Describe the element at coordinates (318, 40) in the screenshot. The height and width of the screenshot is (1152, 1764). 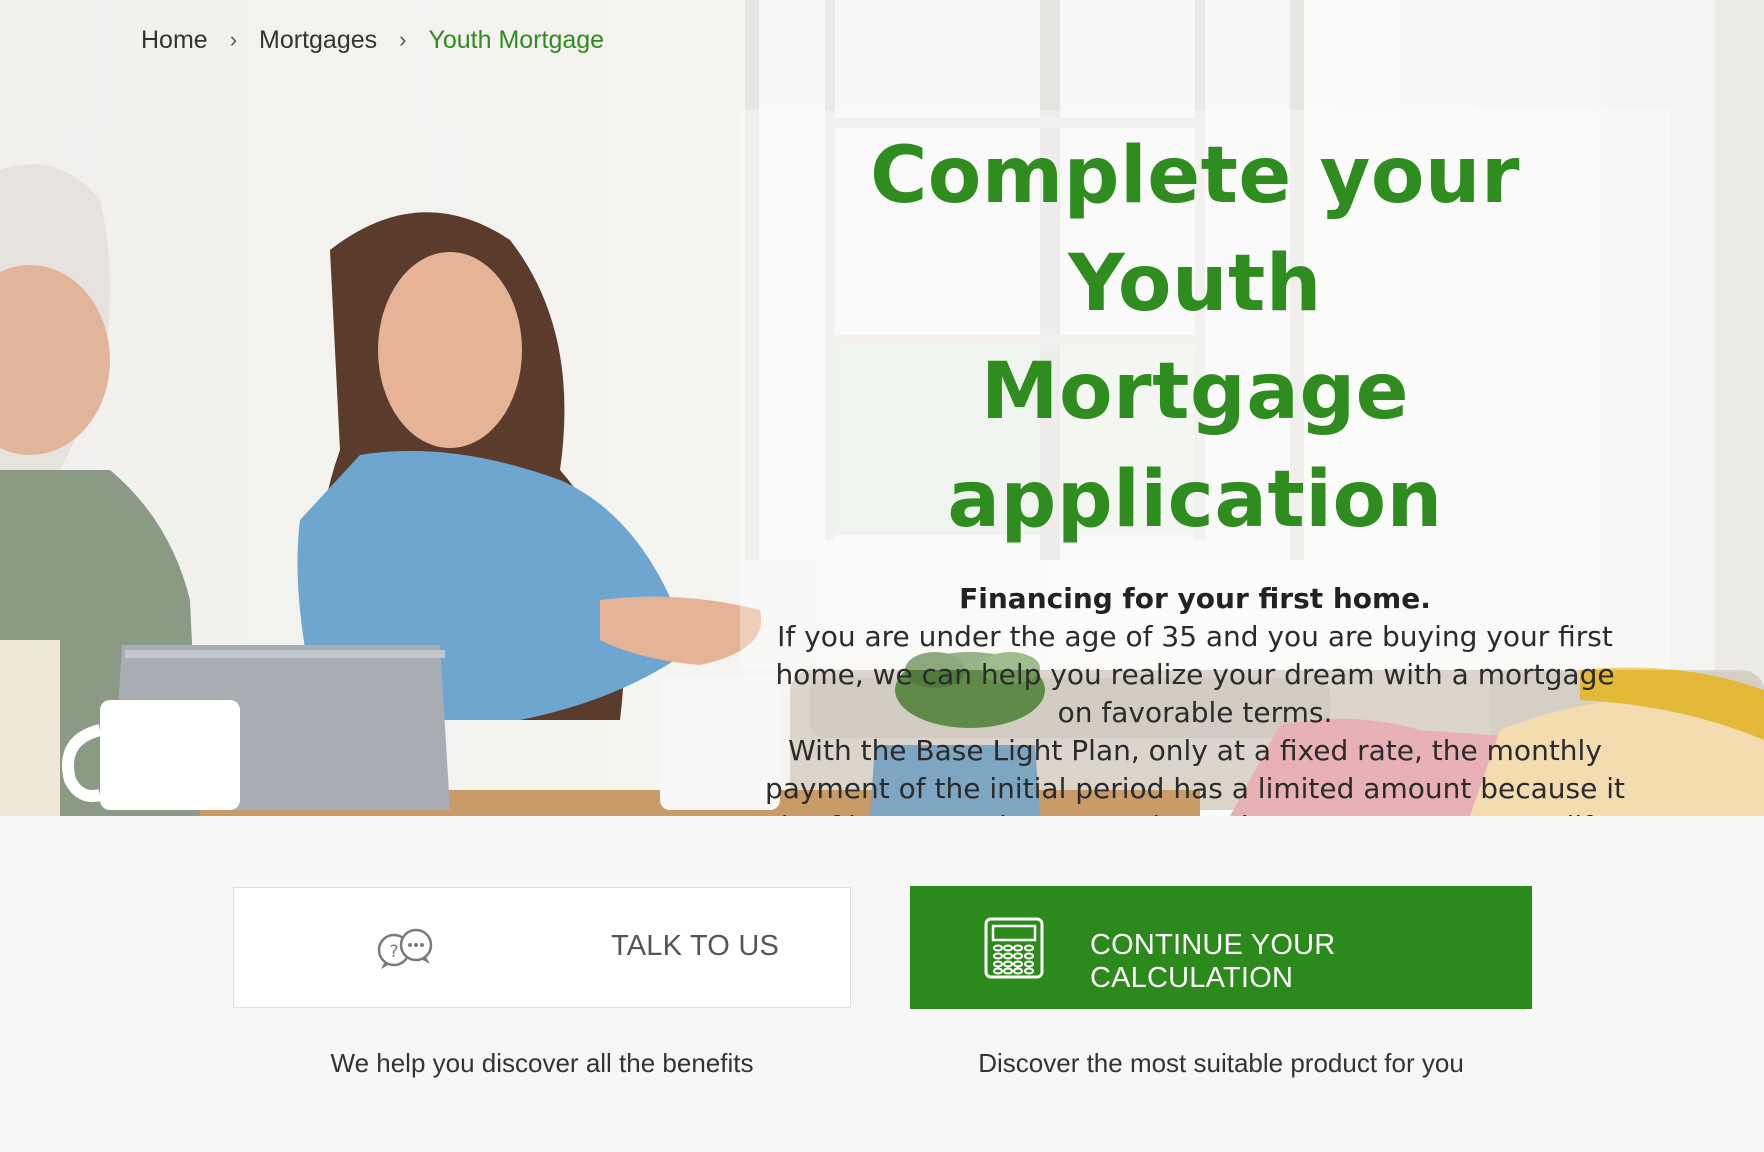
I see `breadcrumb-mortgages: Mortgages` at that location.